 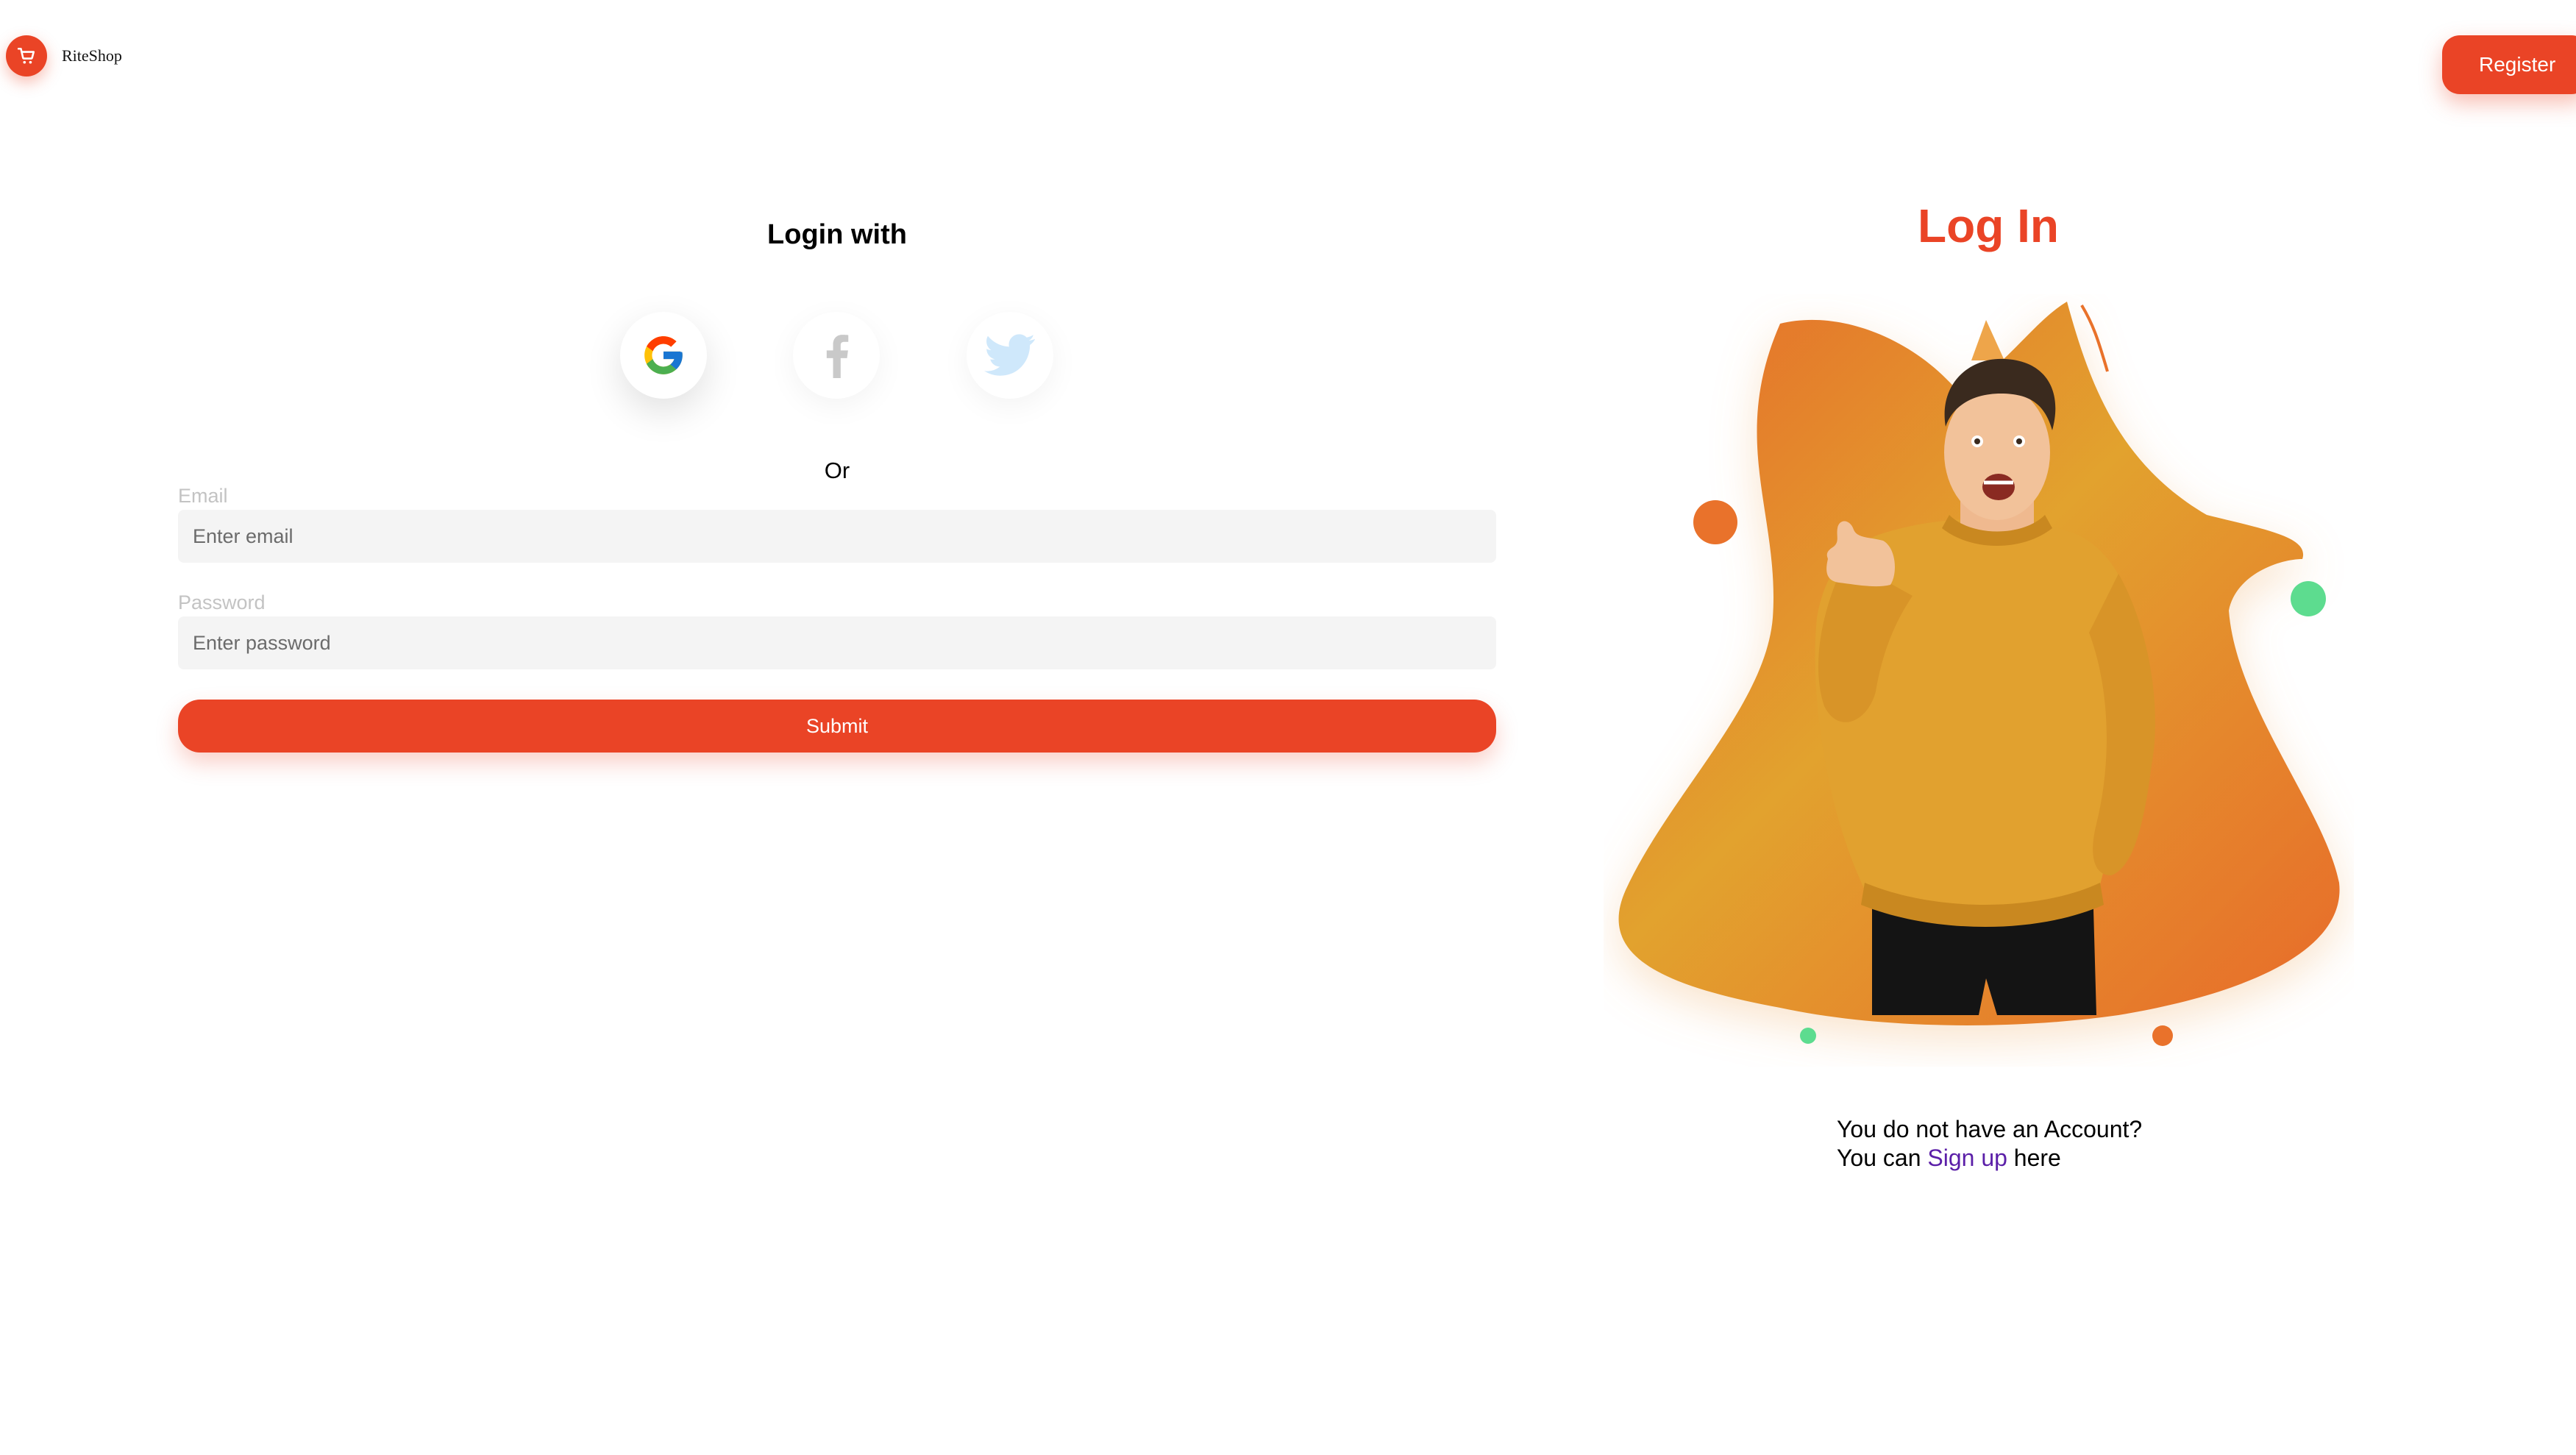 What do you see at coordinates (26, 56) in the screenshot?
I see `shopping-cart-icon` at bounding box center [26, 56].